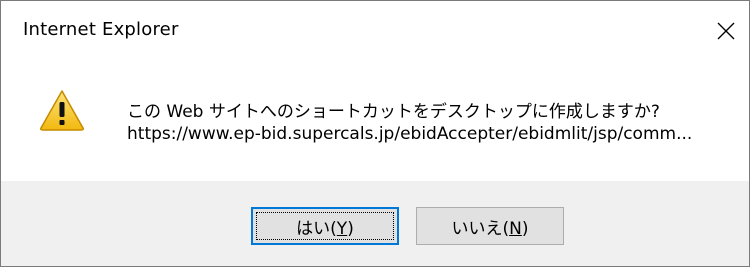  I want to click on close-button, so click(726, 31).